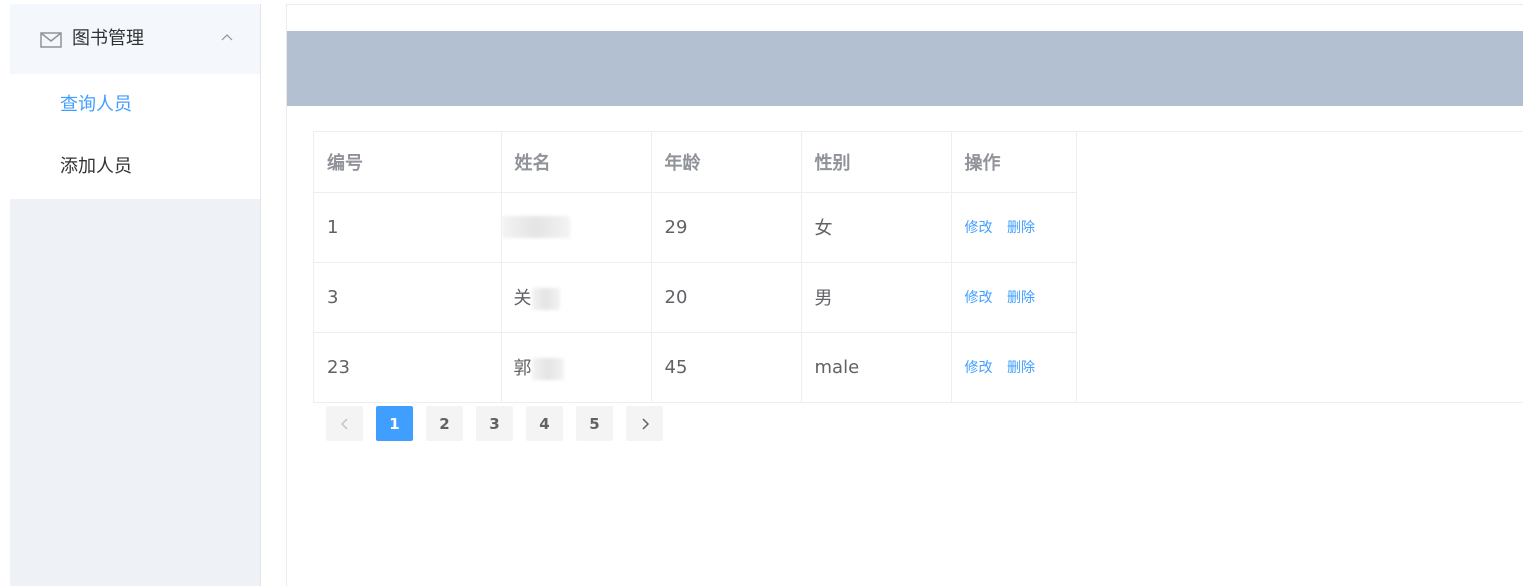 The width and height of the screenshot is (1523, 586). What do you see at coordinates (394, 423) in the screenshot?
I see `page-button-1: 1` at bounding box center [394, 423].